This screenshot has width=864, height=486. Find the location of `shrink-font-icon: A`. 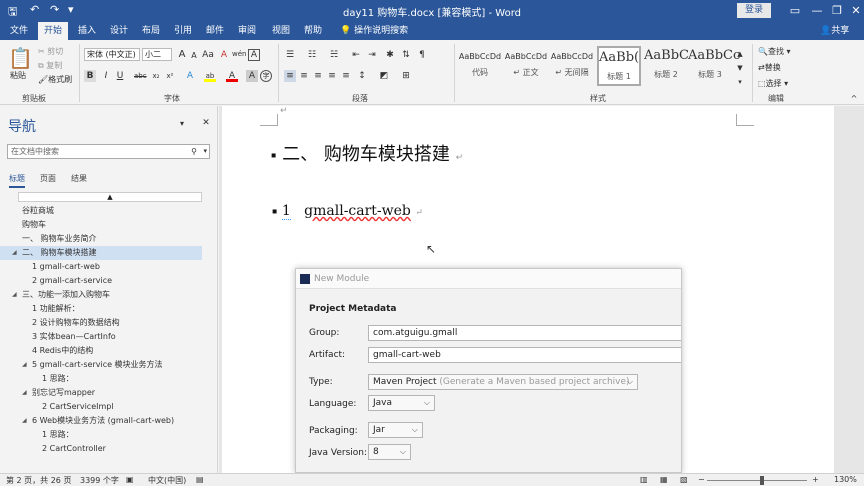

shrink-font-icon: A is located at coordinates (194, 56).